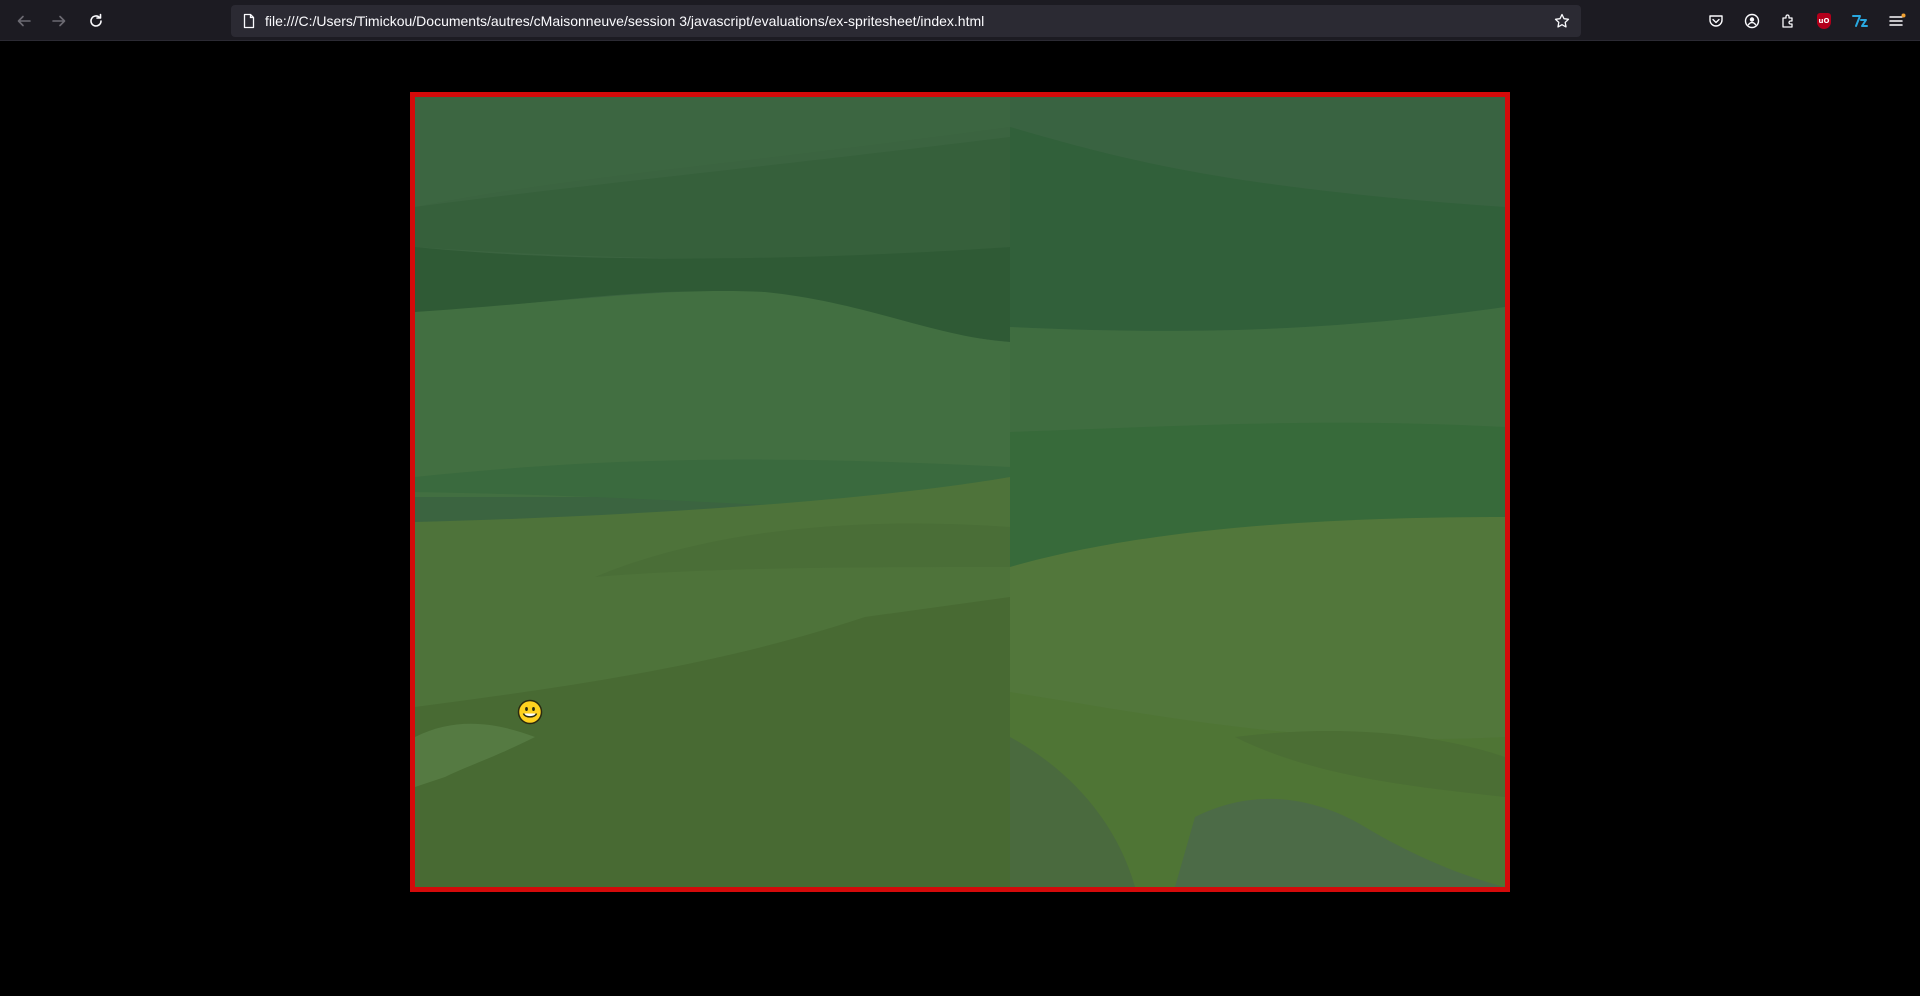  What do you see at coordinates (249, 21) in the screenshot?
I see `page-icon` at bounding box center [249, 21].